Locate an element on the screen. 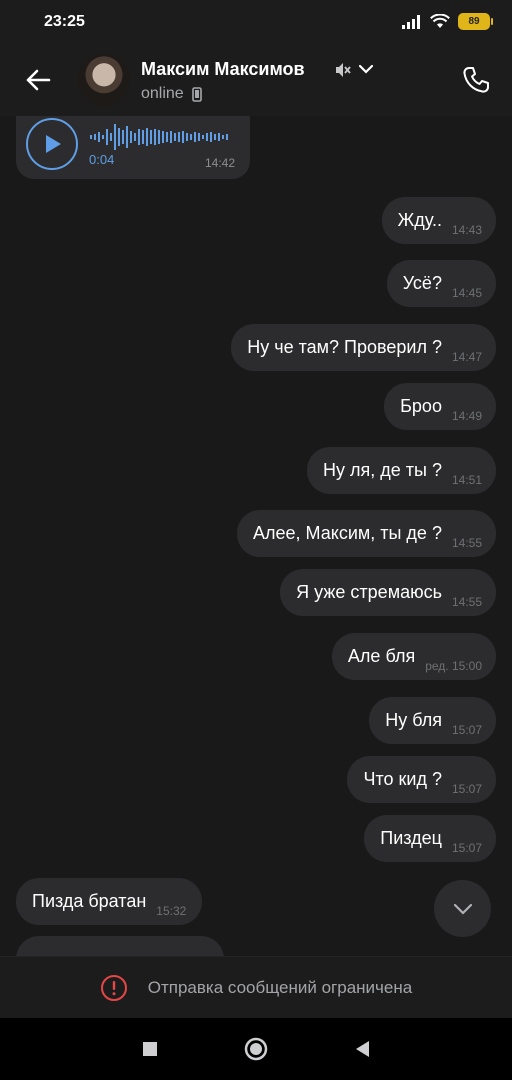  status-text: online is located at coordinates (162, 93).